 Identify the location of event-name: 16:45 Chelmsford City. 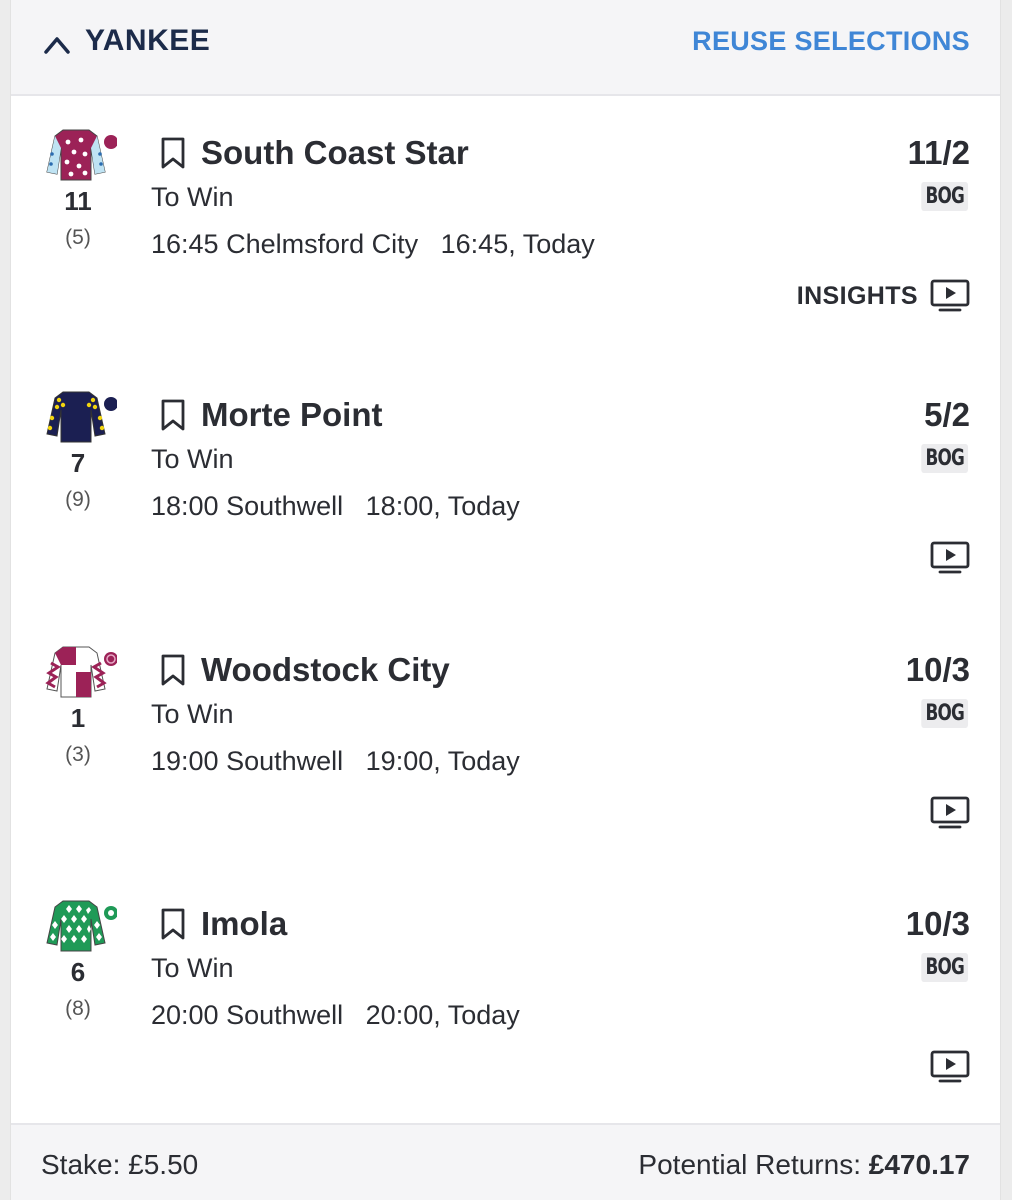
(285, 244).